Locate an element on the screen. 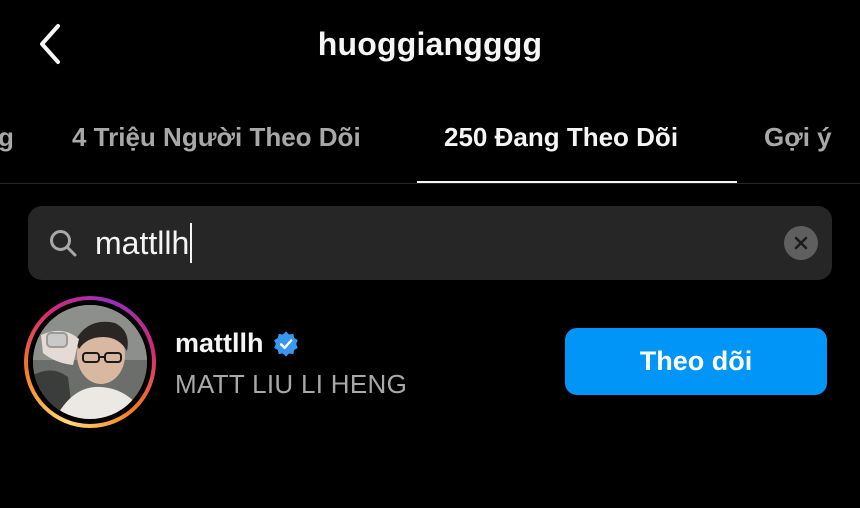  tab-following: 250 Đang Theo Dõi is located at coordinates (561, 137).